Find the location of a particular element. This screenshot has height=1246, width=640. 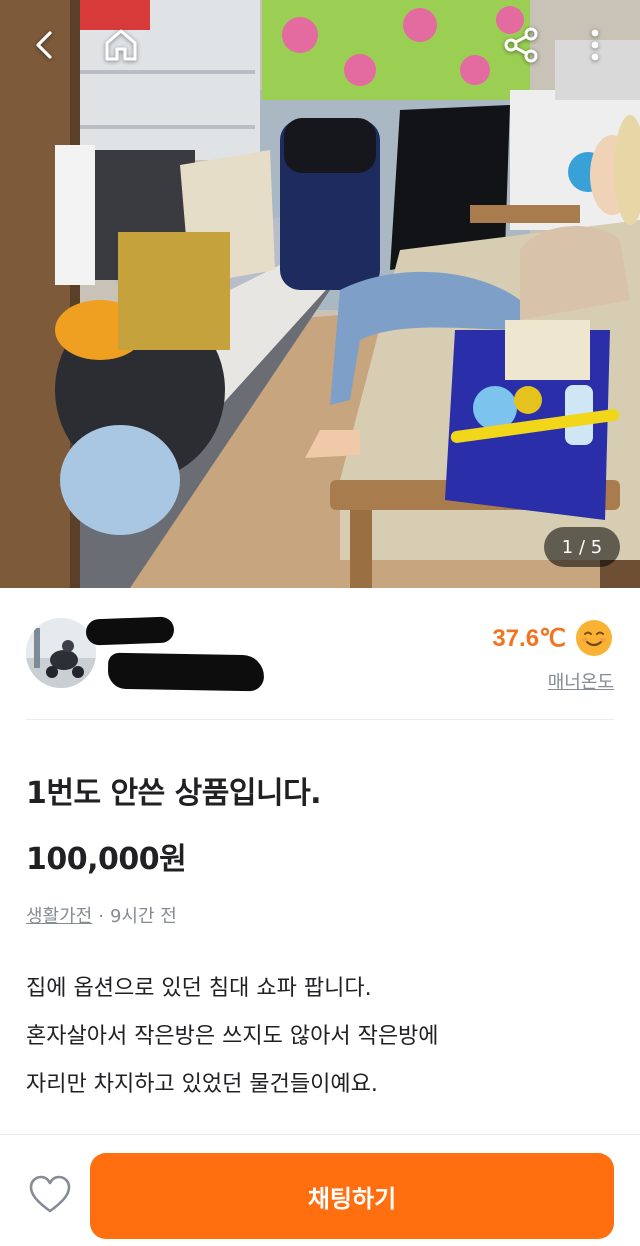

manner-temperature-label: 매너온도 is located at coordinates (581, 681).